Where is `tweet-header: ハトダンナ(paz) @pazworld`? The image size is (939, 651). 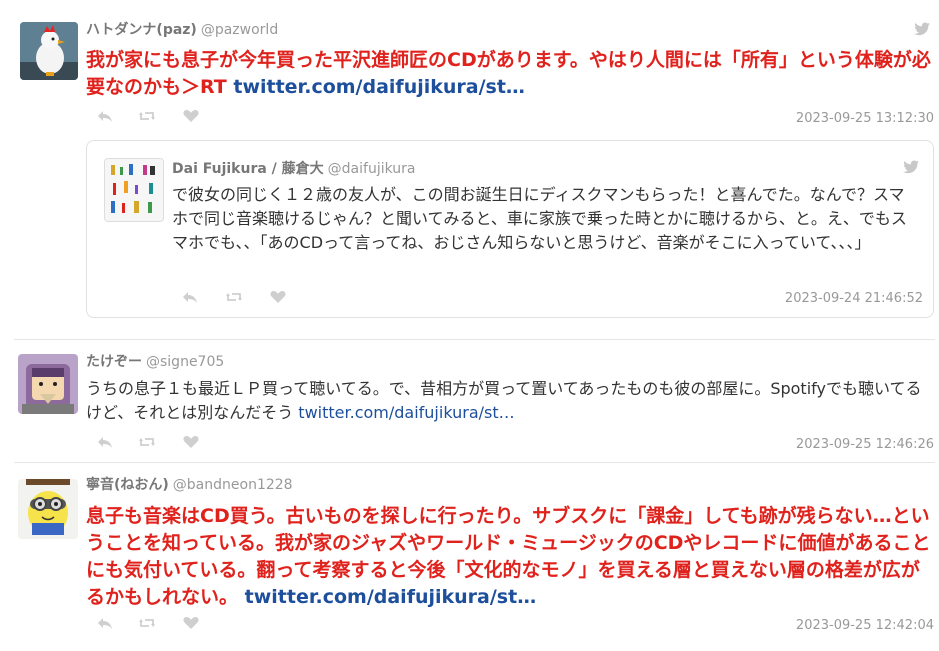 tweet-header: ハトダンナ(paz) @pazworld is located at coordinates (182, 29).